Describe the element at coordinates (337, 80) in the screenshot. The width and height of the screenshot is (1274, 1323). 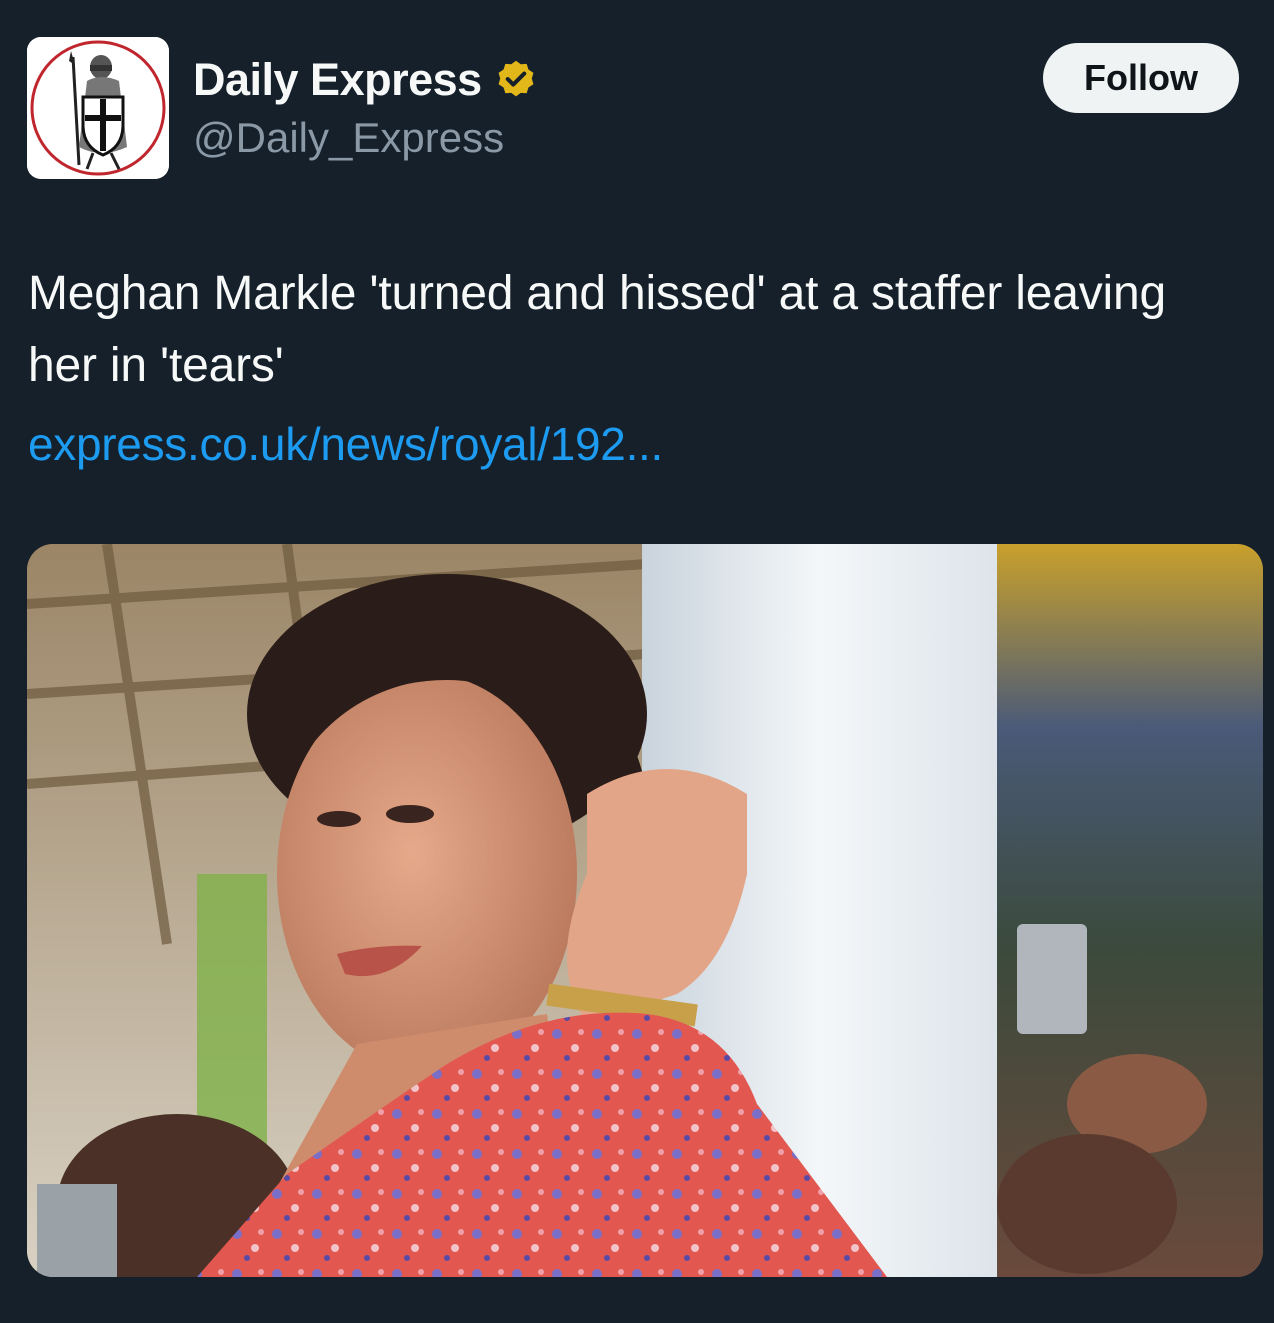
I see `display-name: Daily Express` at that location.